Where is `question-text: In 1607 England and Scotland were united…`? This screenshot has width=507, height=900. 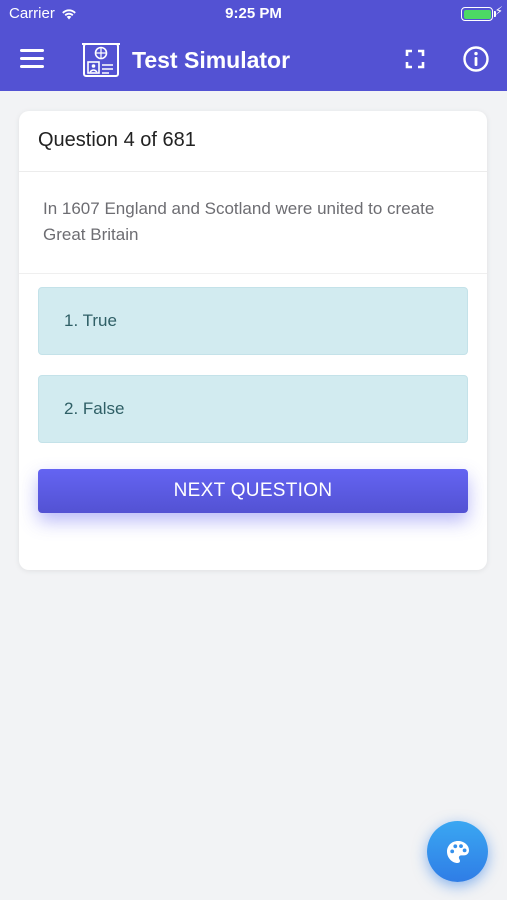
question-text: In 1607 England and Scotland were united… is located at coordinates (253, 223).